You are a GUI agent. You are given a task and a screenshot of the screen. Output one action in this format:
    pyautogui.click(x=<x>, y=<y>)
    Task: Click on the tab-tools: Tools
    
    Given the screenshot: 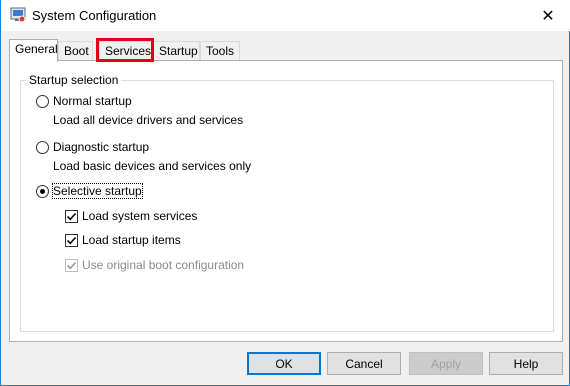 What is the action you would take?
    pyautogui.click(x=220, y=51)
    